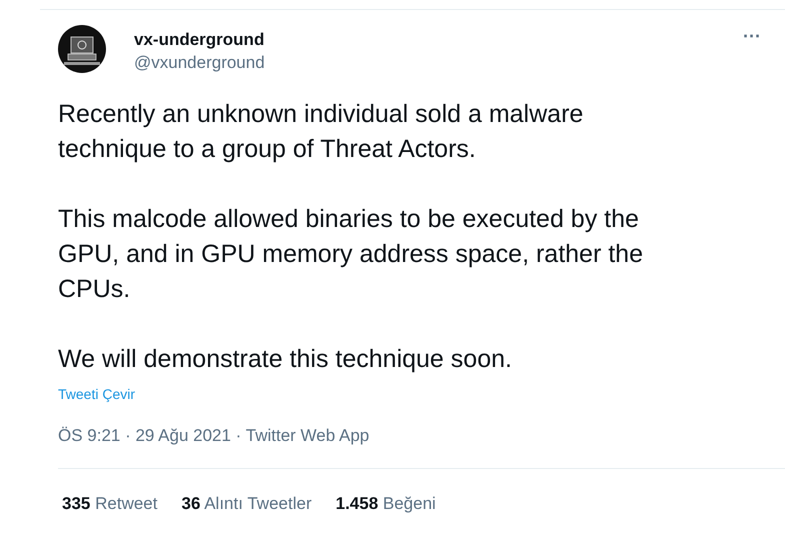  What do you see at coordinates (350, 254) in the screenshot?
I see `tweet-paragraph: This malcode allowed binaries to be executed by the GPU, and in GPU memory address space, rather the CPUs.` at bounding box center [350, 254].